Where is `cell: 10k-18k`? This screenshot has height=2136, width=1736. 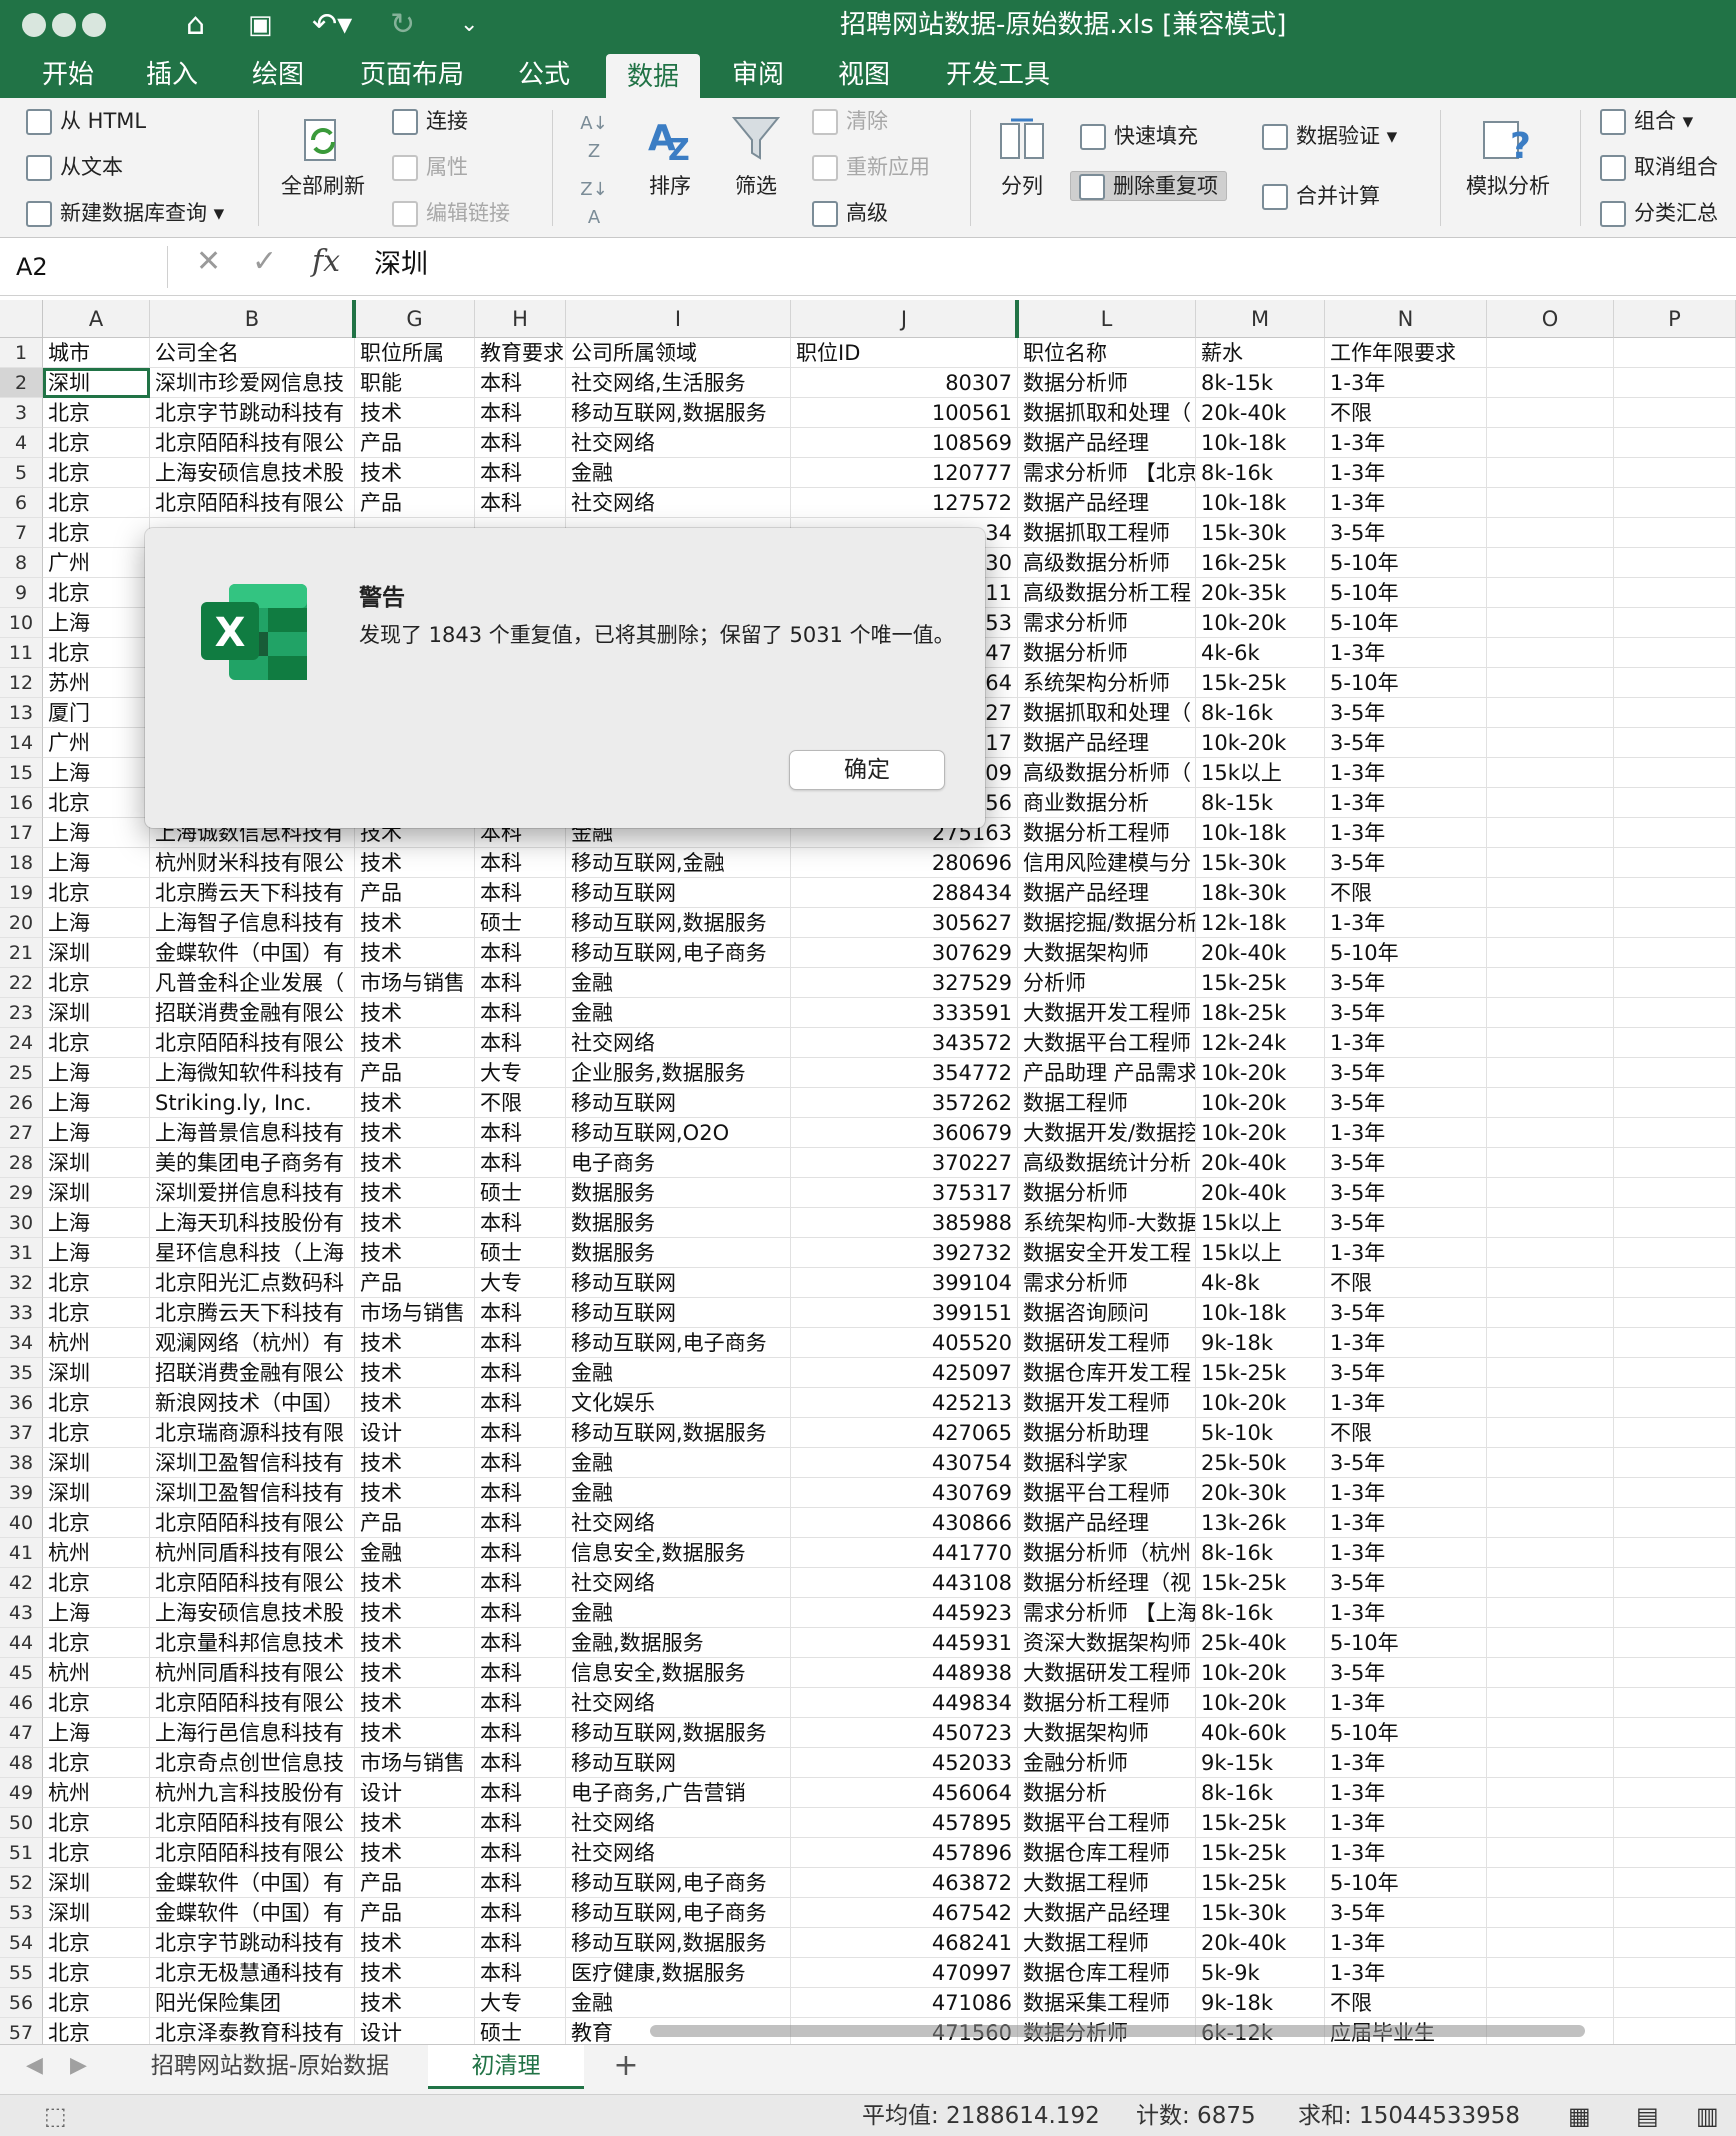 cell: 10k-18k is located at coordinates (1260, 503).